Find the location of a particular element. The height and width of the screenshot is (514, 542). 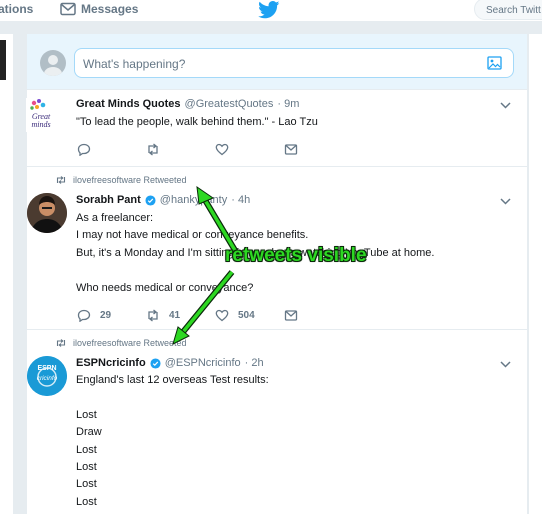

top-nav: ations Messages Search Twitt is located at coordinates (271, 11).